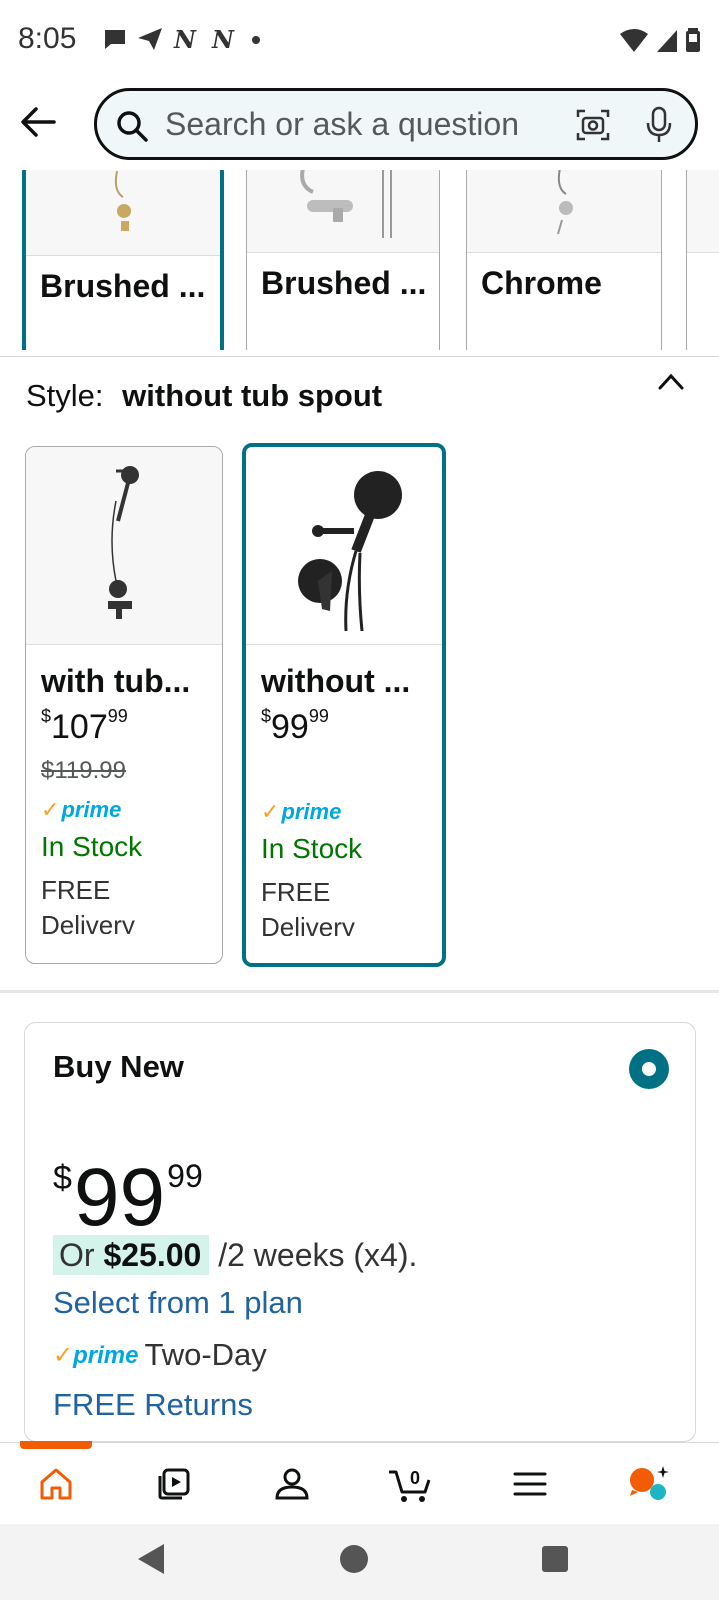 Image resolution: width=719 pixels, height=1600 pixels. I want to click on system-home-icon, so click(354, 1559).